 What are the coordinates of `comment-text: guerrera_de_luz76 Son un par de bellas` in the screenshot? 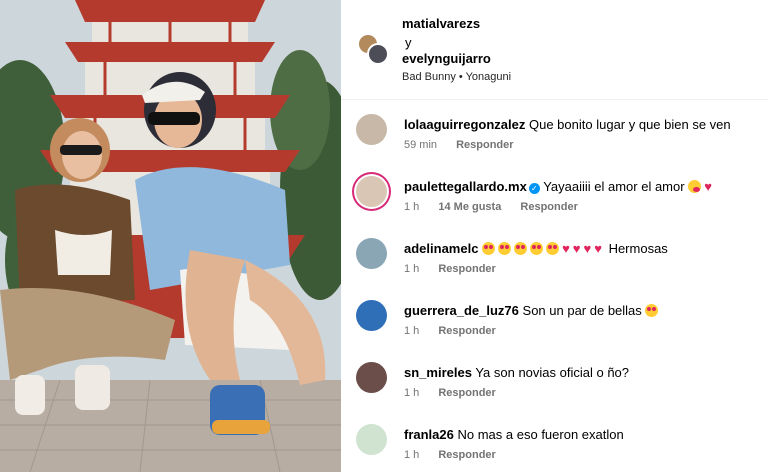 It's located at (582, 311).